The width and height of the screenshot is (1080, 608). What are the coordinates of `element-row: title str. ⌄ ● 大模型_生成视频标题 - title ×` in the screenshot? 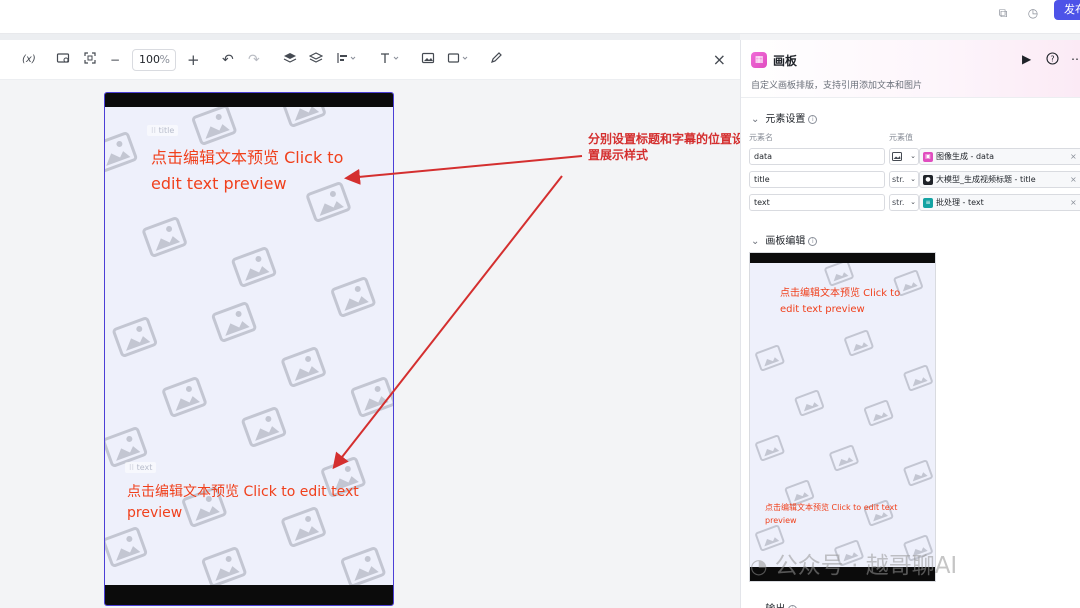 It's located at (914, 180).